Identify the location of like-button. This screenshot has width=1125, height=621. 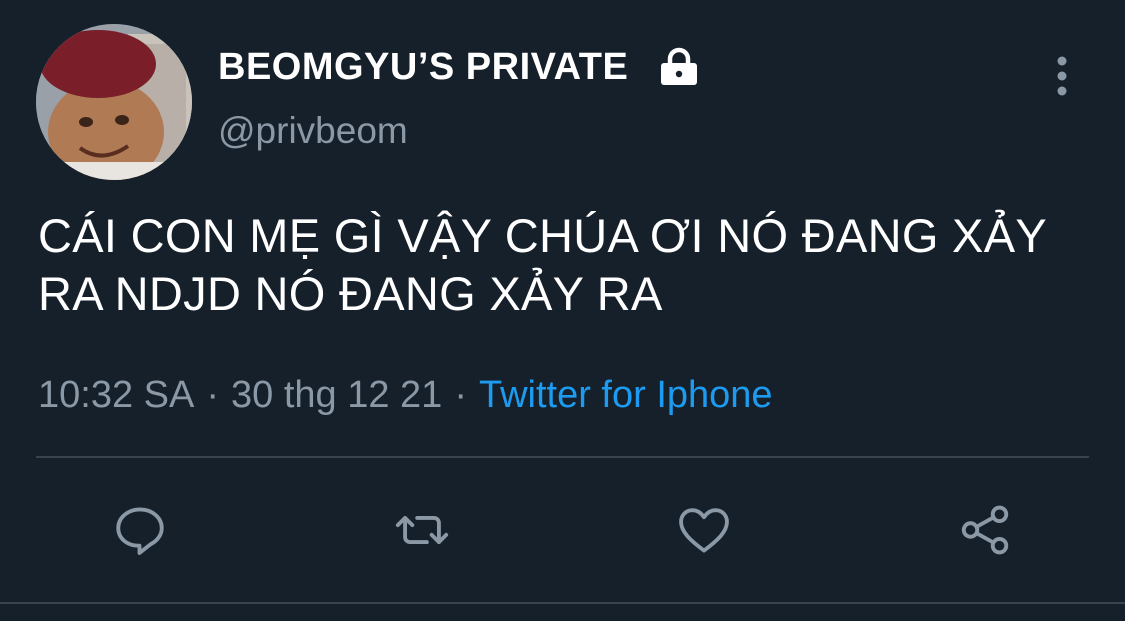
(704, 530).